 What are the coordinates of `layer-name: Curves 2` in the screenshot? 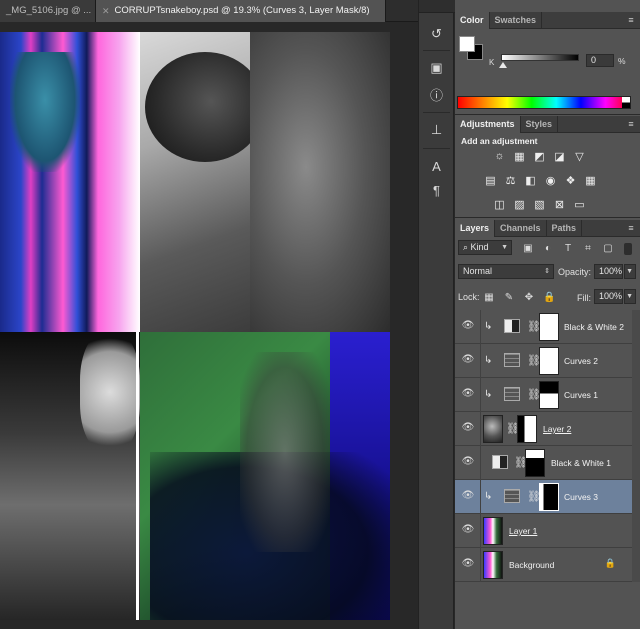 It's located at (581, 361).